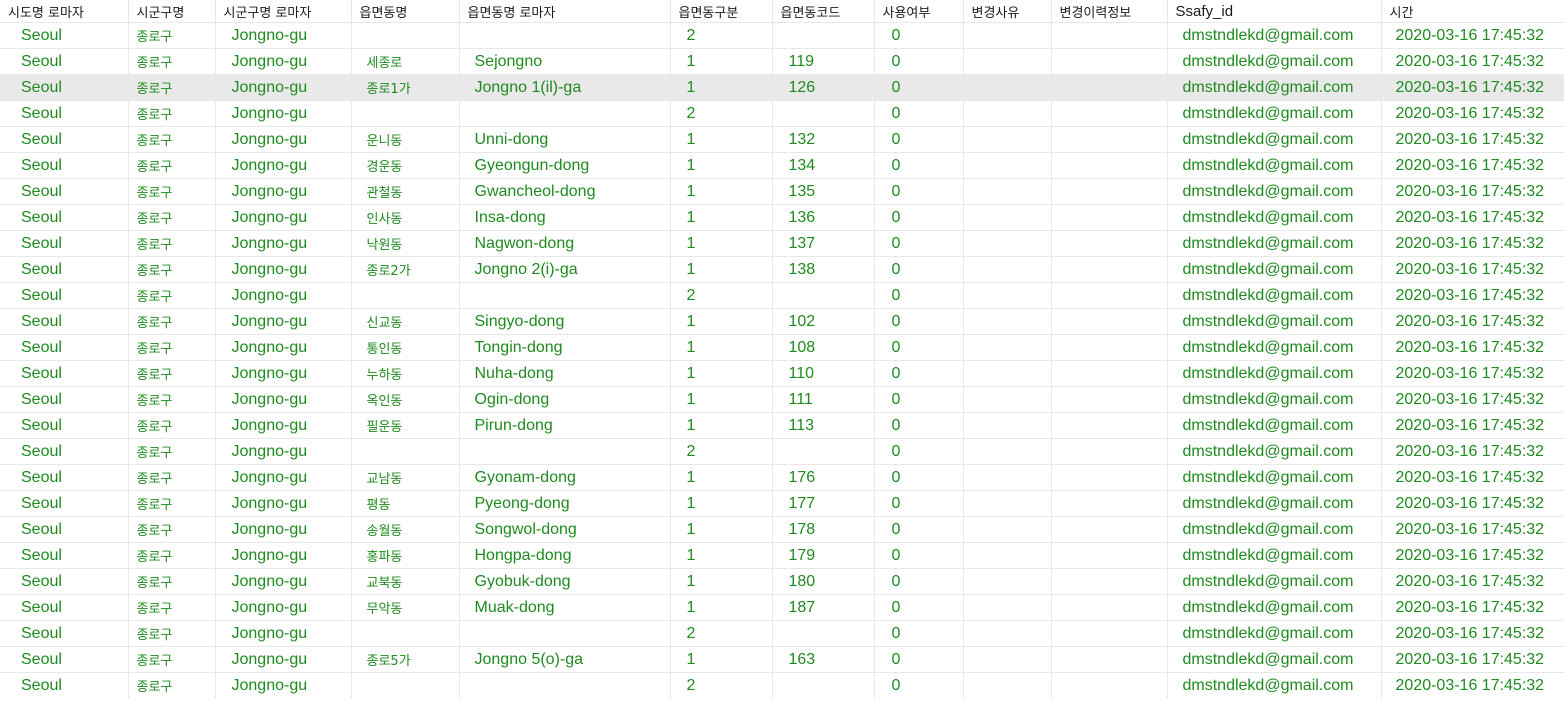 The image size is (1564, 703). What do you see at coordinates (405, 35) in the screenshot?
I see `cell-eupmyeondong` at bounding box center [405, 35].